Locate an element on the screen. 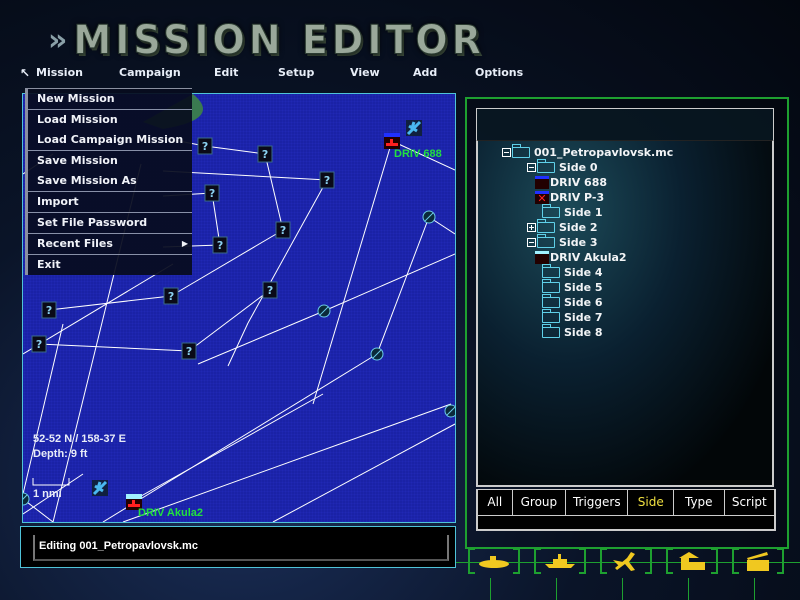 This screenshot has width=800, height=600. tree-filter-tabs: All Group Triggers Side Type Script is located at coordinates (626, 510).